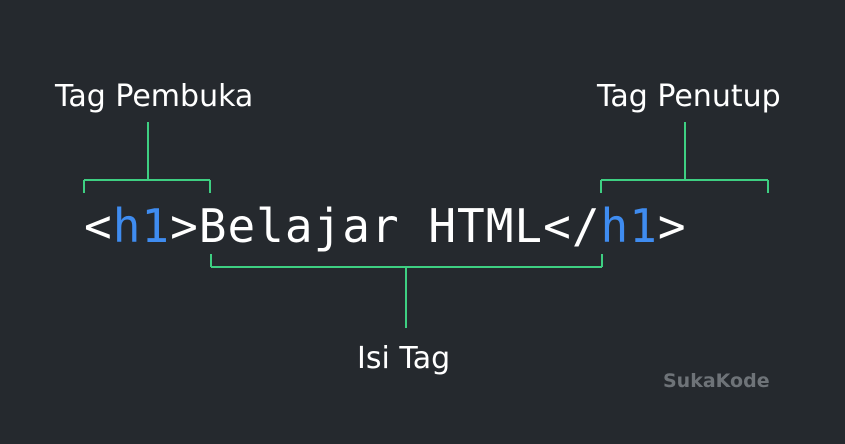  I want to click on content-bracket, so click(406, 291).